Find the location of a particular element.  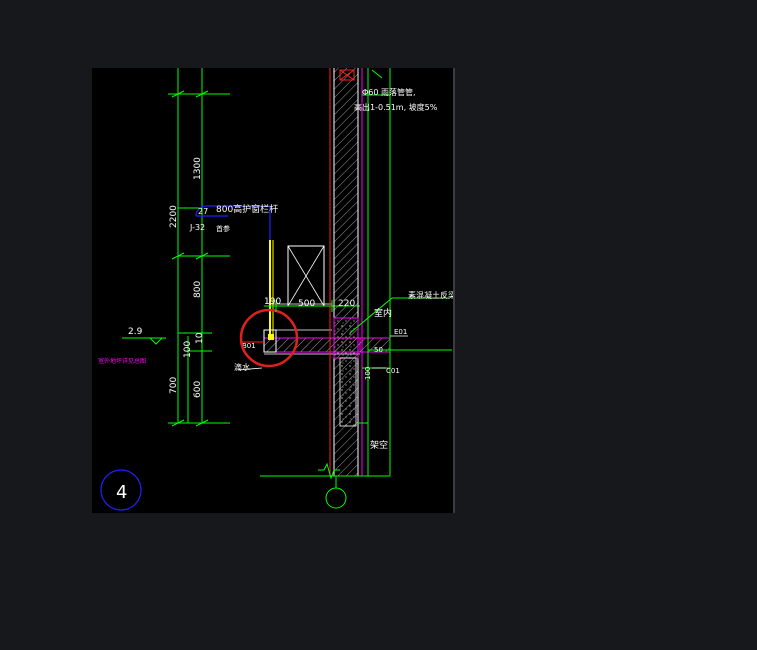

vertical-dimension-lines is located at coordinates (199, 247).